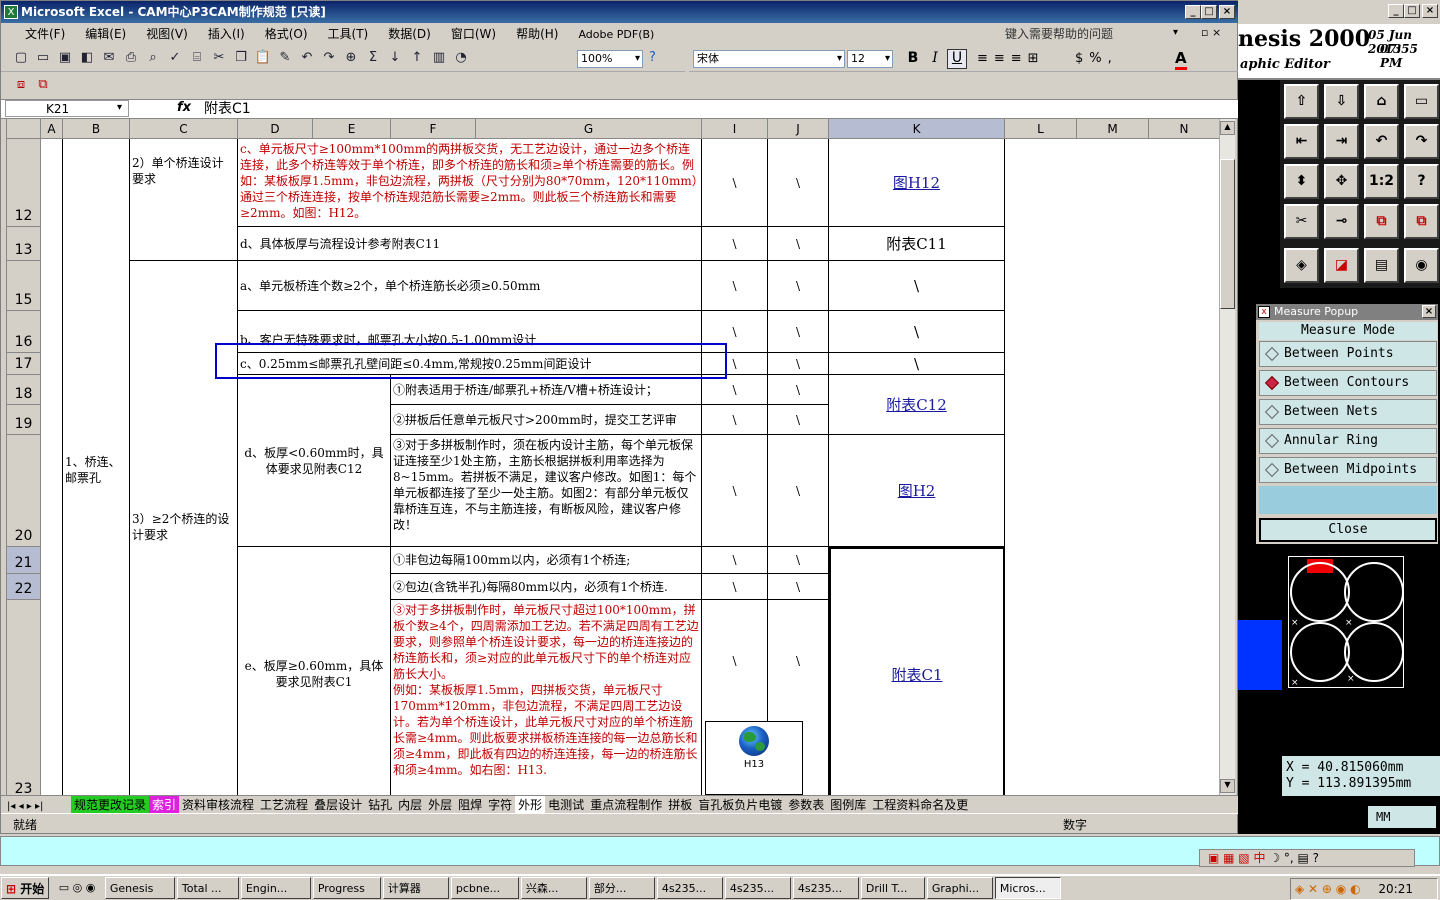 This screenshot has width=1440, height=900. Describe the element at coordinates (1429, 311) in the screenshot. I see `measure-close-x-button: ×` at that location.